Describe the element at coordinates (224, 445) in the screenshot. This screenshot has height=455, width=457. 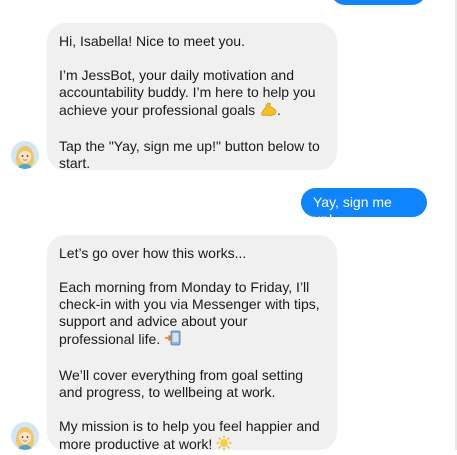
I see `sun-icon` at that location.